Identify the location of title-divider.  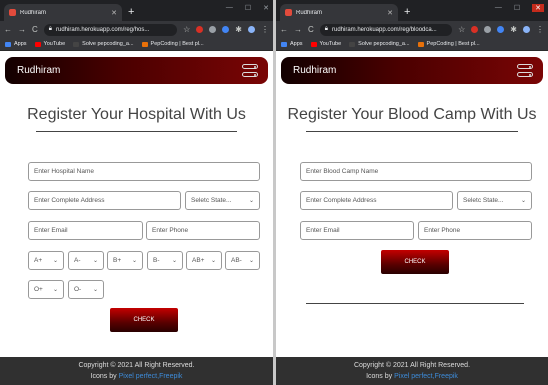
(136, 131).